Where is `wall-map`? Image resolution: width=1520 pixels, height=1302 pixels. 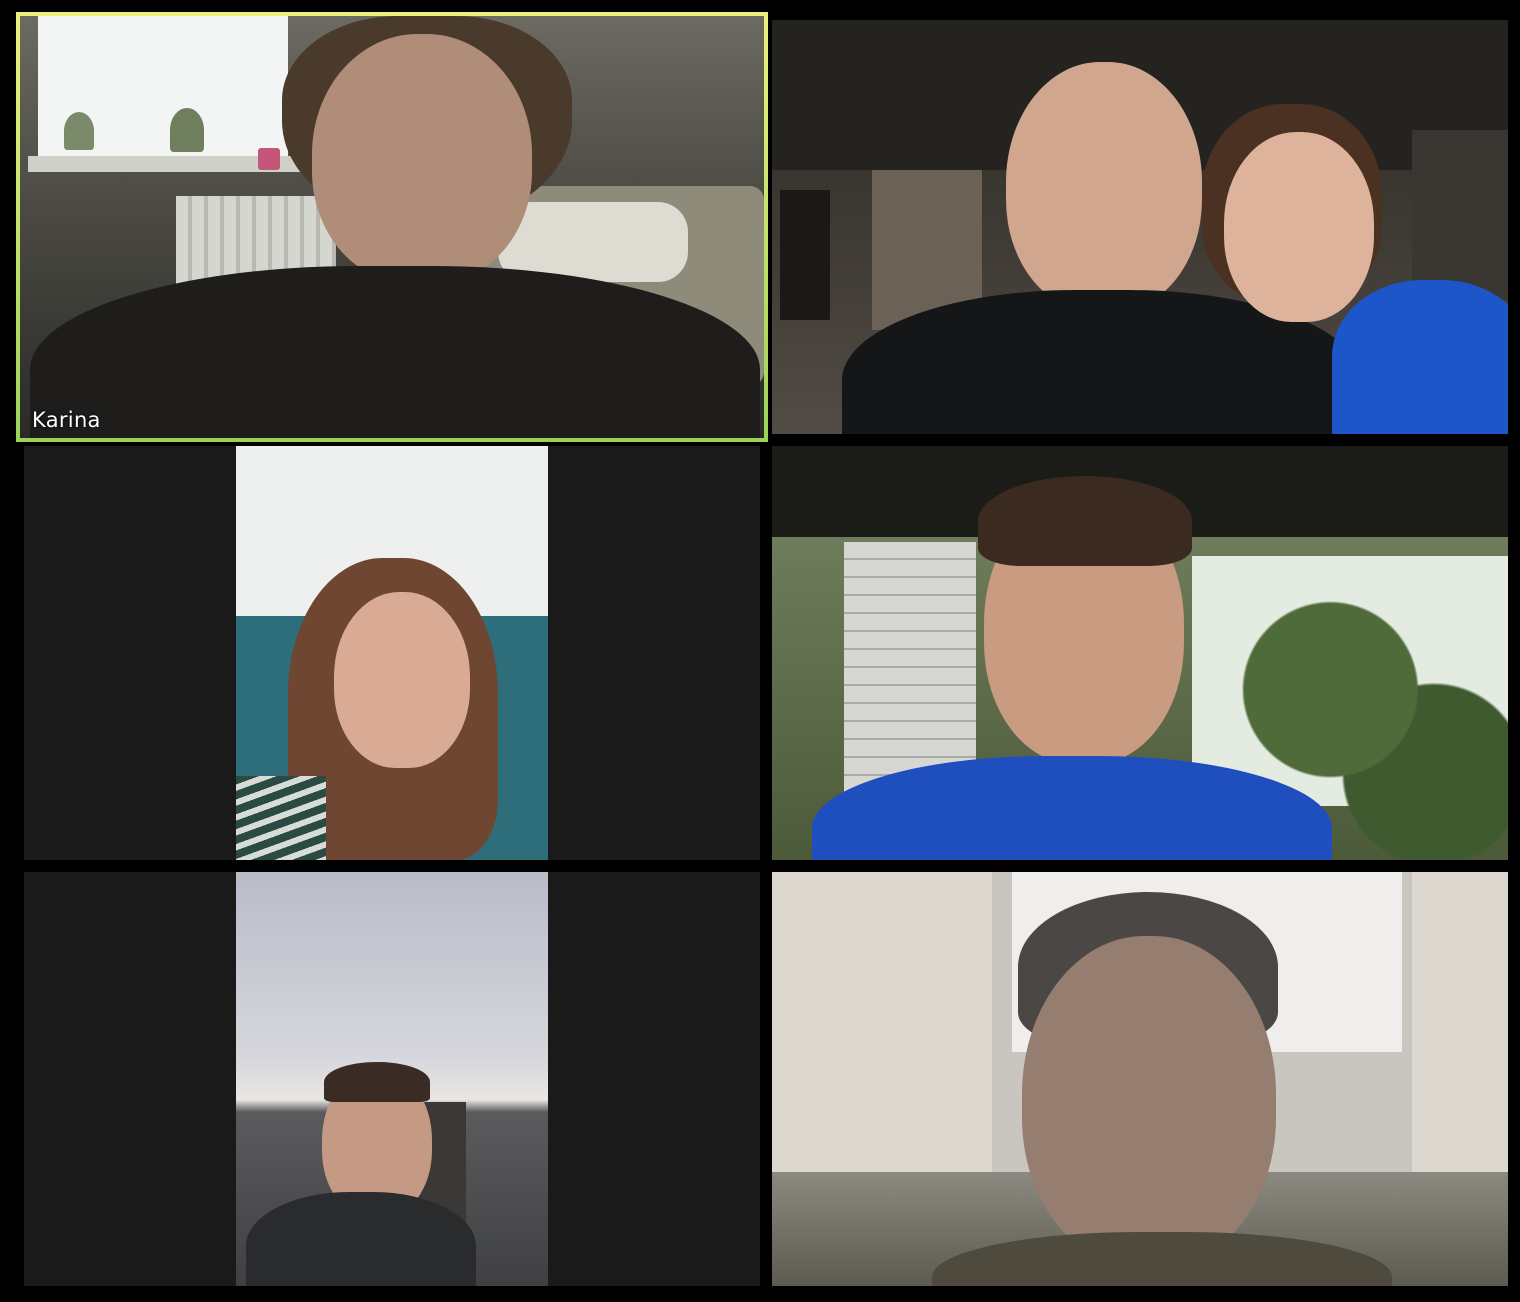
wall-map is located at coordinates (1460, 215).